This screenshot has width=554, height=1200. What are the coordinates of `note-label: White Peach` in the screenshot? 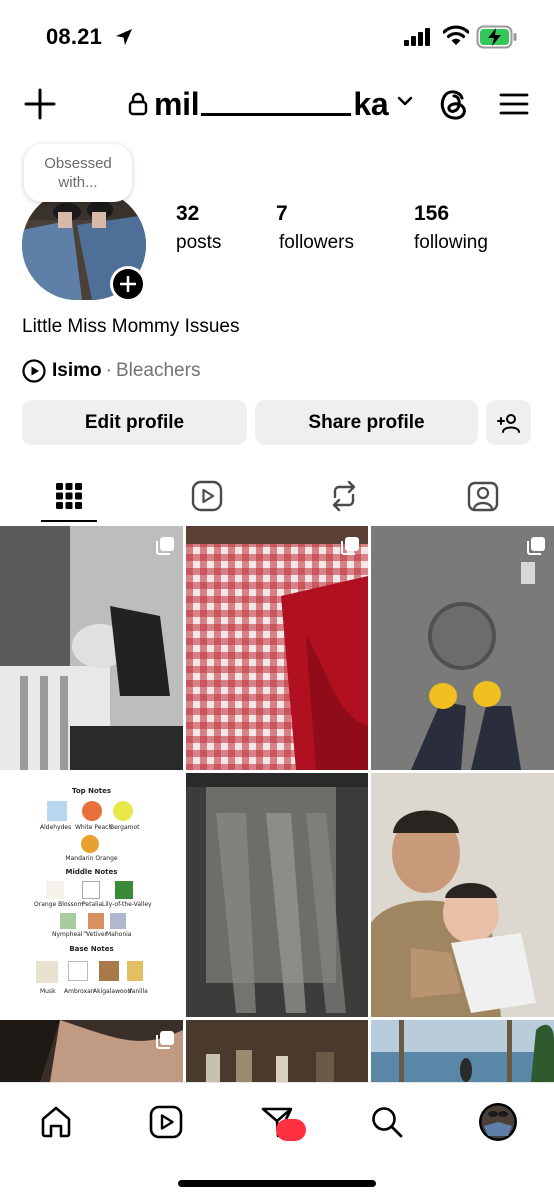 It's located at (94, 827).